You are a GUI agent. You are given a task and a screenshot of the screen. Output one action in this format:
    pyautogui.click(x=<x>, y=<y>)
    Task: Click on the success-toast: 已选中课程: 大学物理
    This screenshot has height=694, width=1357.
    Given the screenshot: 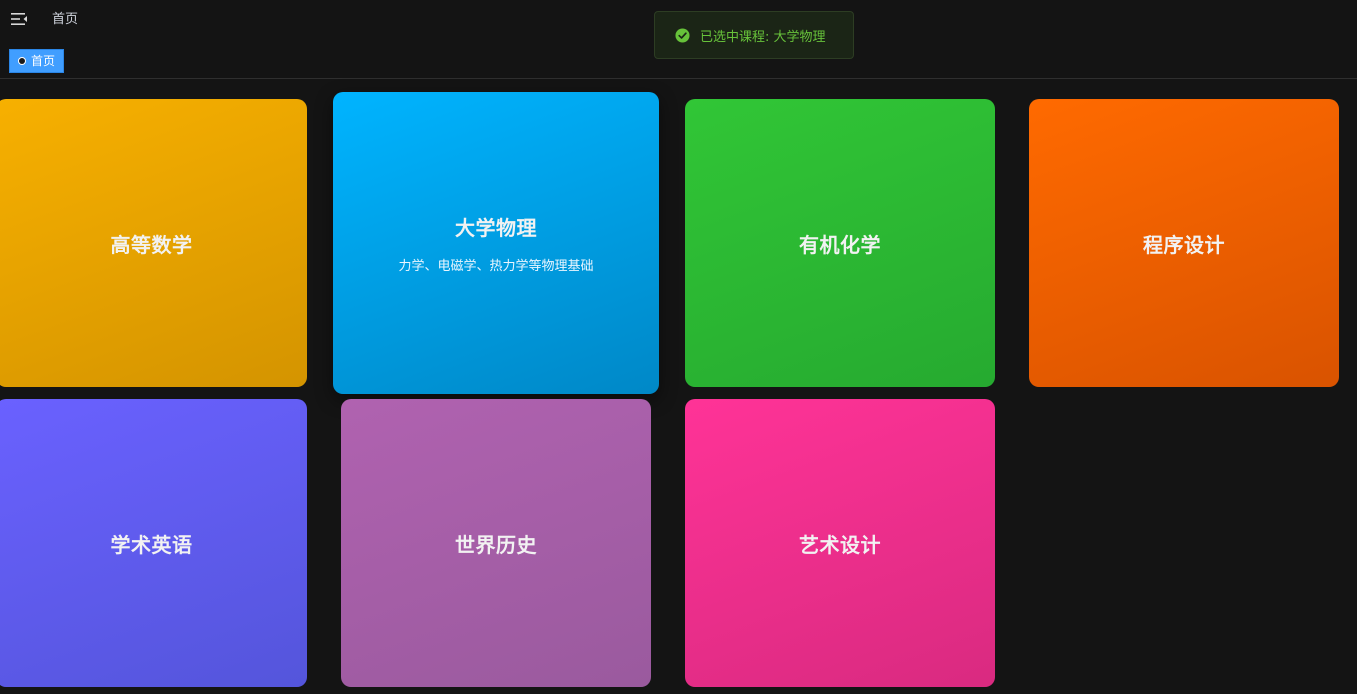 What is the action you would take?
    pyautogui.click(x=754, y=35)
    